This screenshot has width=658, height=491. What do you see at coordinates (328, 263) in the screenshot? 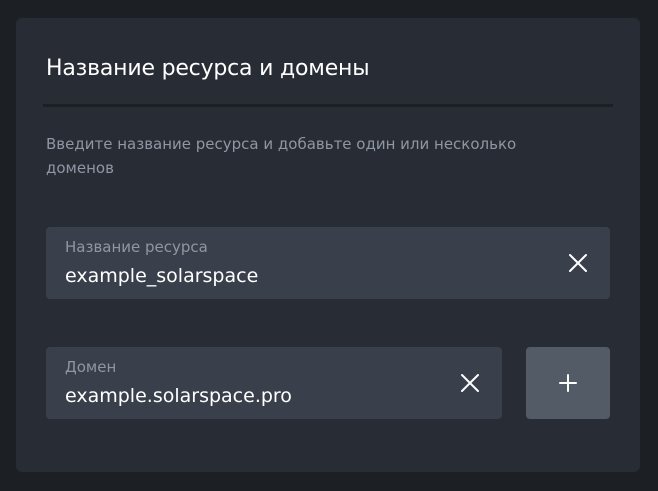
I see `resource-name-field: Название ресурса example_solarspace` at bounding box center [328, 263].